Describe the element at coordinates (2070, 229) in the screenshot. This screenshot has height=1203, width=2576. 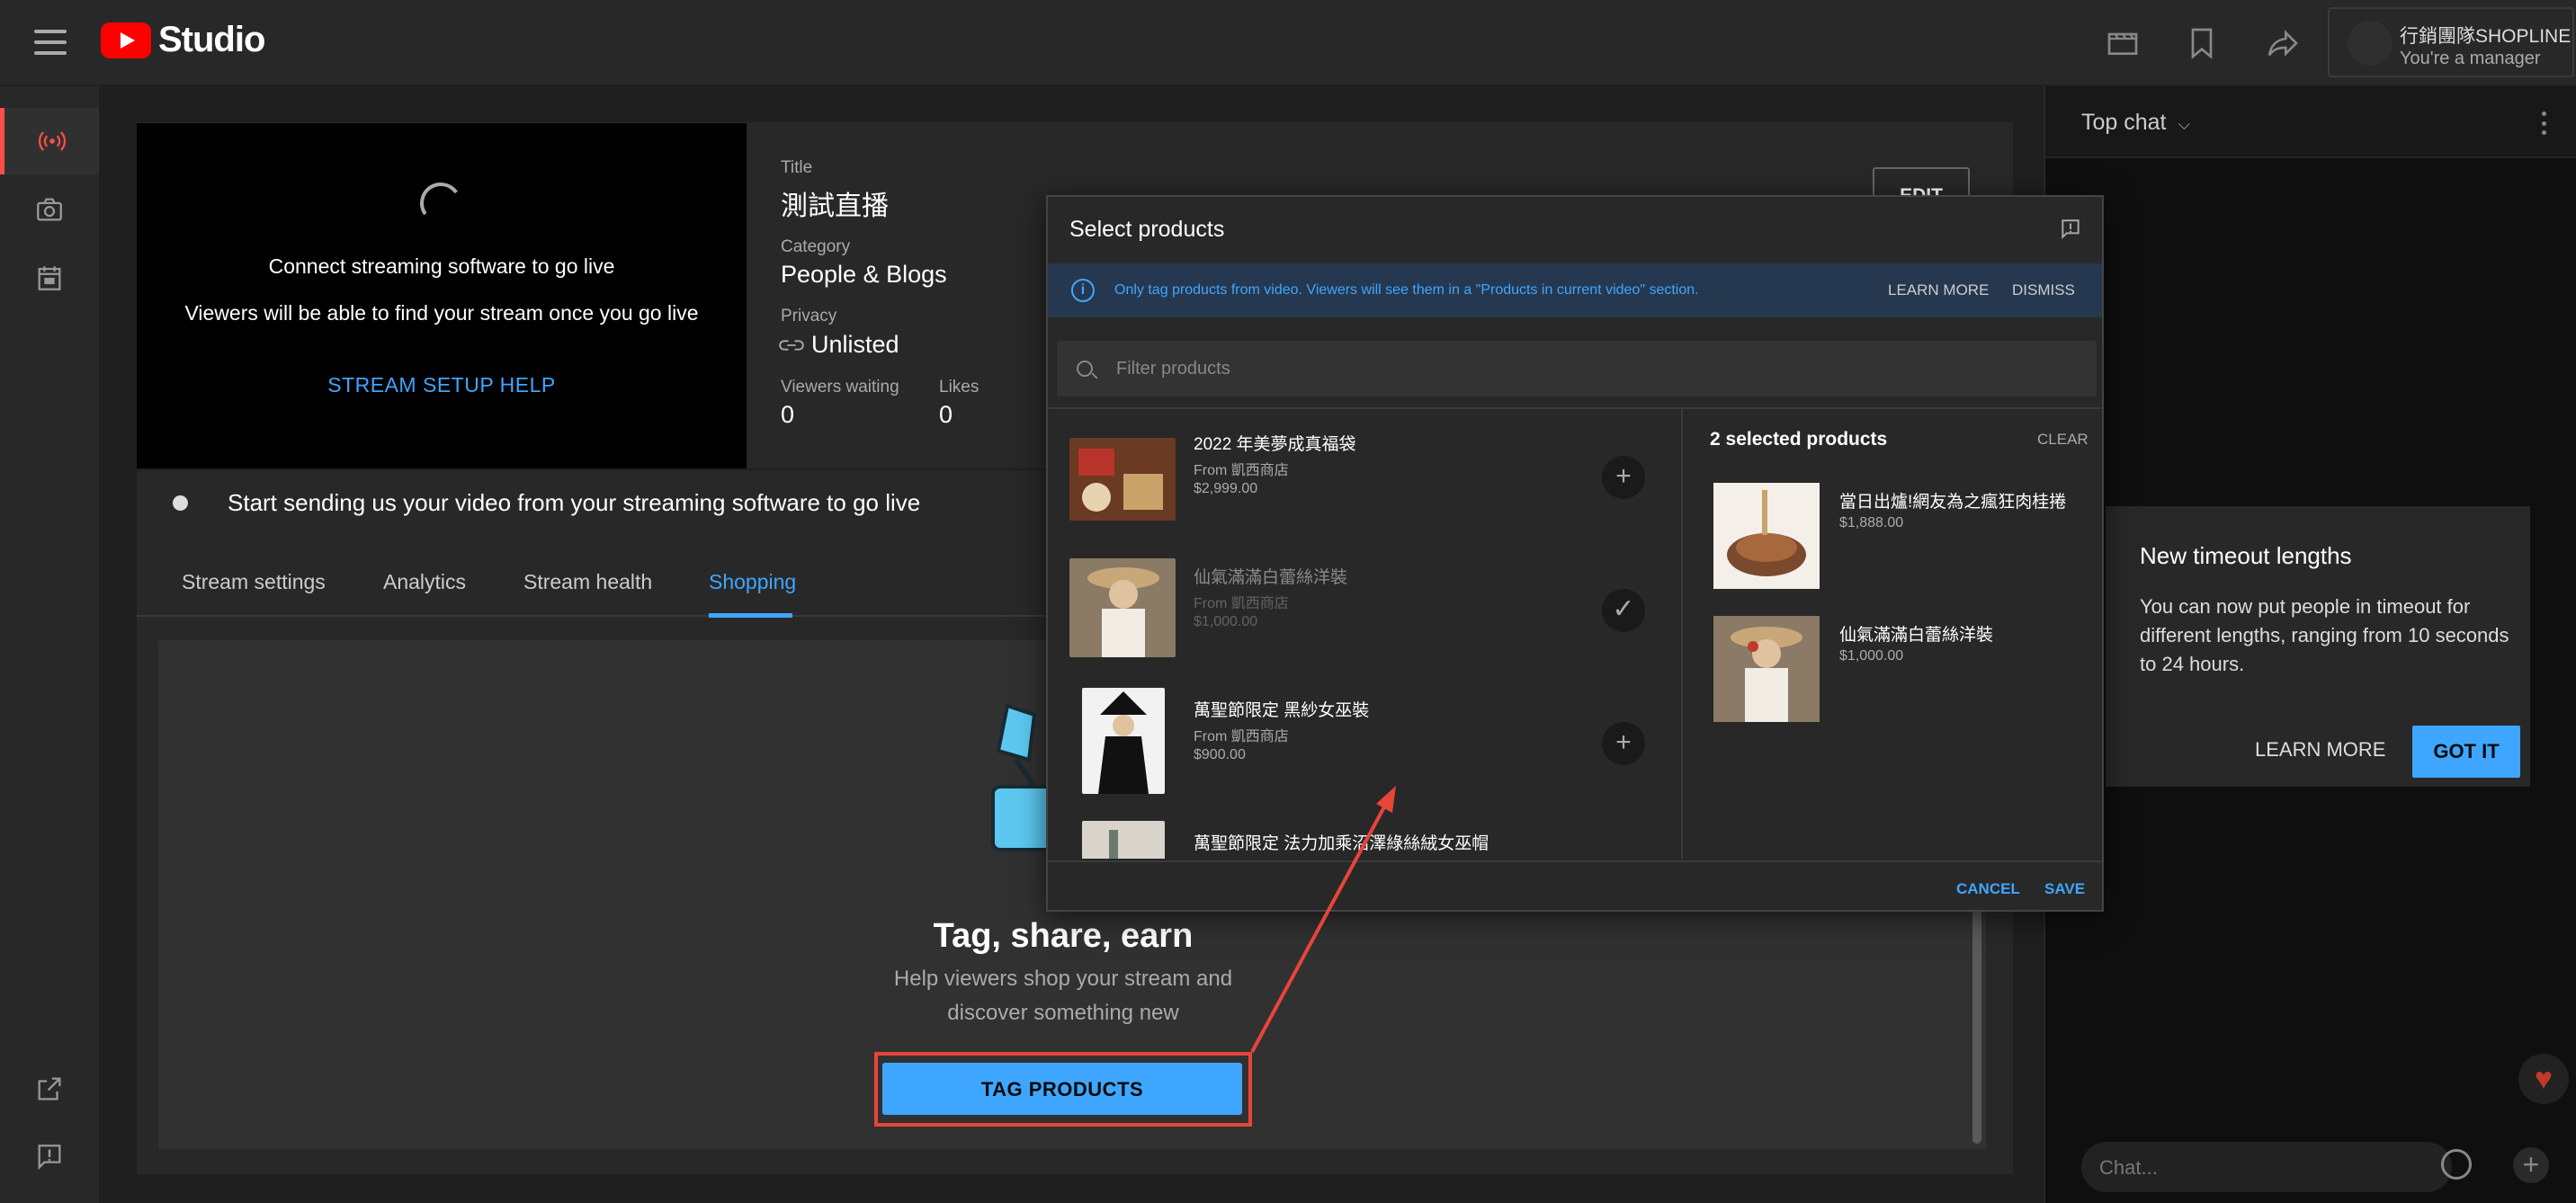
I see `report-flag-icon` at that location.